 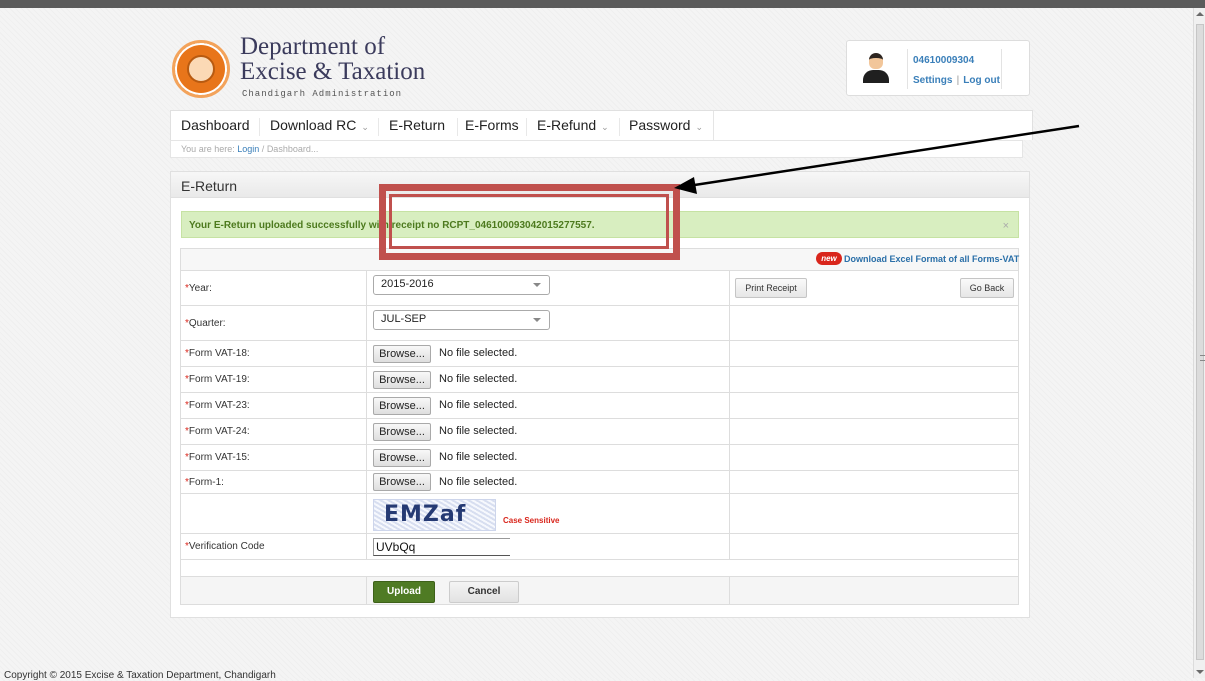 I want to click on cancel-button: Cancel, so click(x=484, y=592).